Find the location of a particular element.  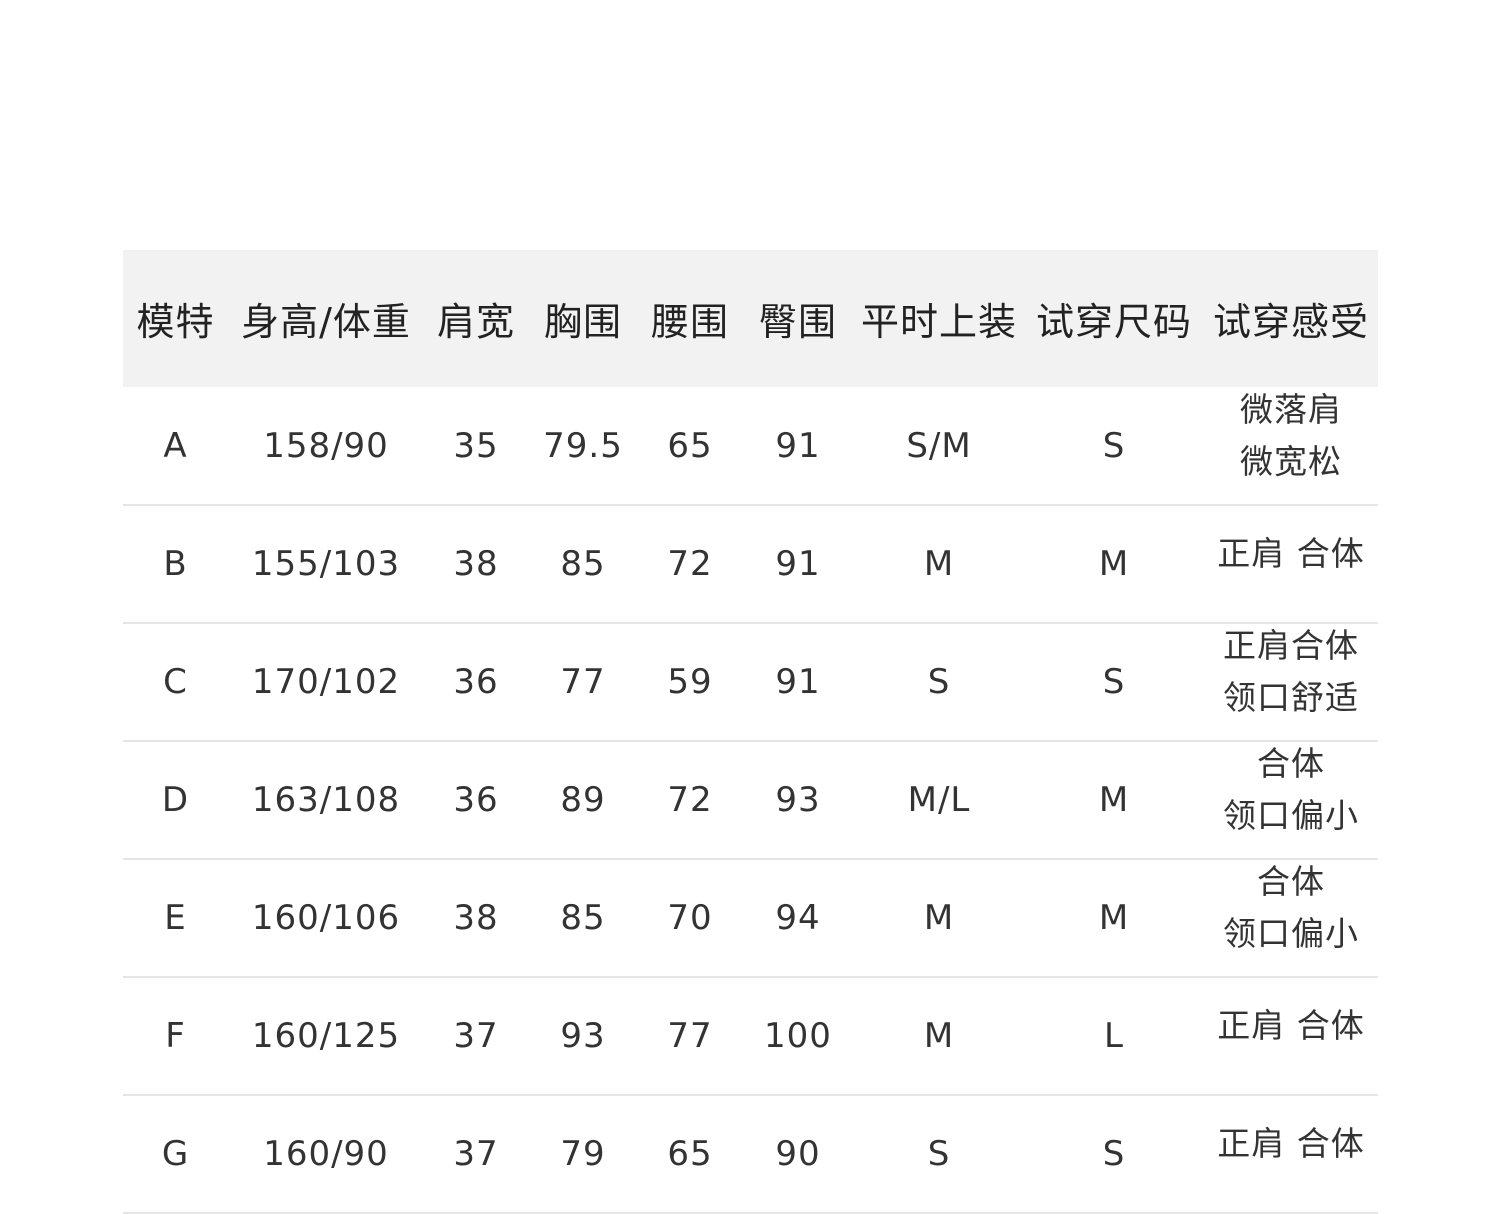

header-tried-size: 试穿尺码 is located at coordinates (1113, 322).